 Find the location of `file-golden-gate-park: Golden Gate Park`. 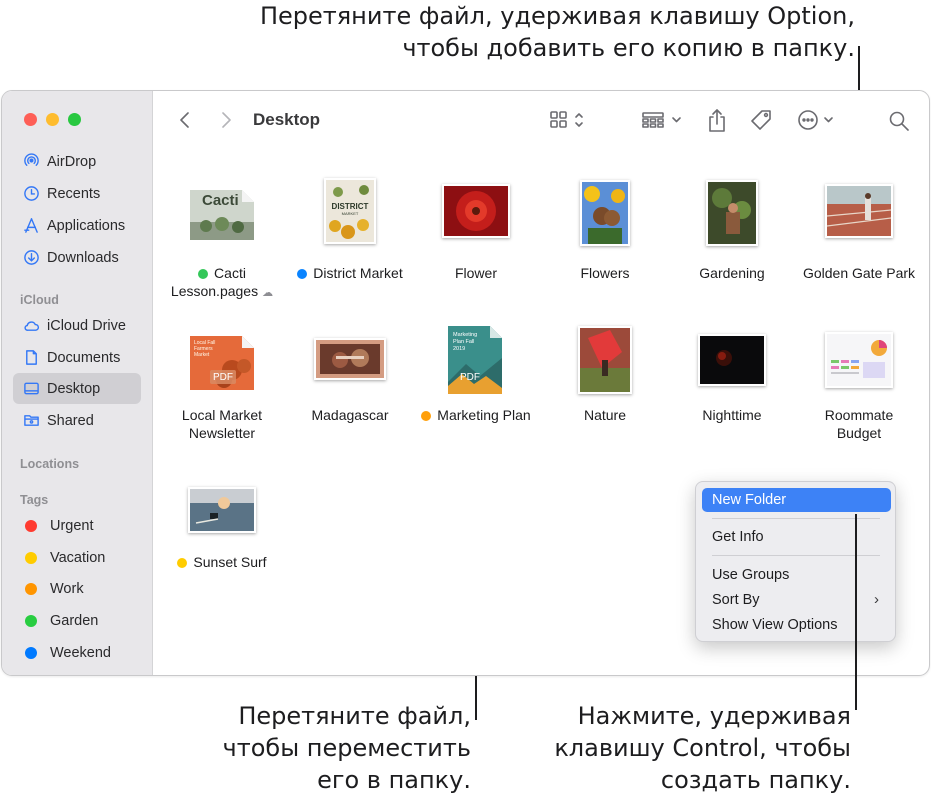

file-golden-gate-park: Golden Gate Park is located at coordinates (859, 236).